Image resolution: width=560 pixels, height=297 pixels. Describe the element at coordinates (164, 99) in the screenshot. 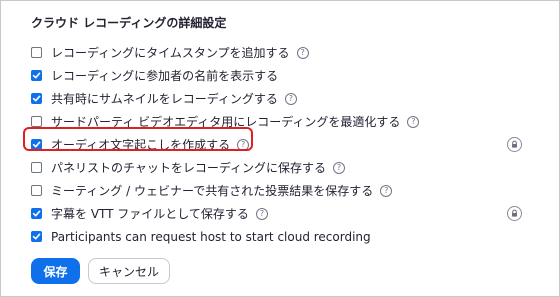

I see `option-label: 共有時にサムネイルをレコーディングする` at that location.